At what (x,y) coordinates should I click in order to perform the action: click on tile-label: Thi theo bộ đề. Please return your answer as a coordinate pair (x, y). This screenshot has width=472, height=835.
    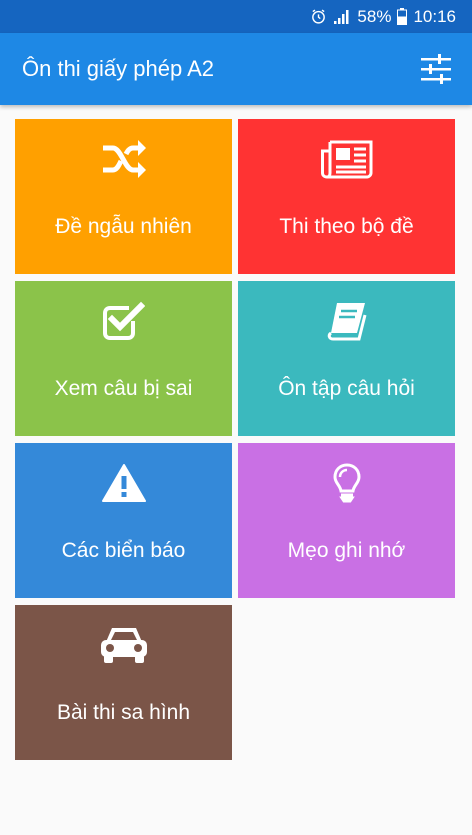
    Looking at the image, I should click on (346, 226).